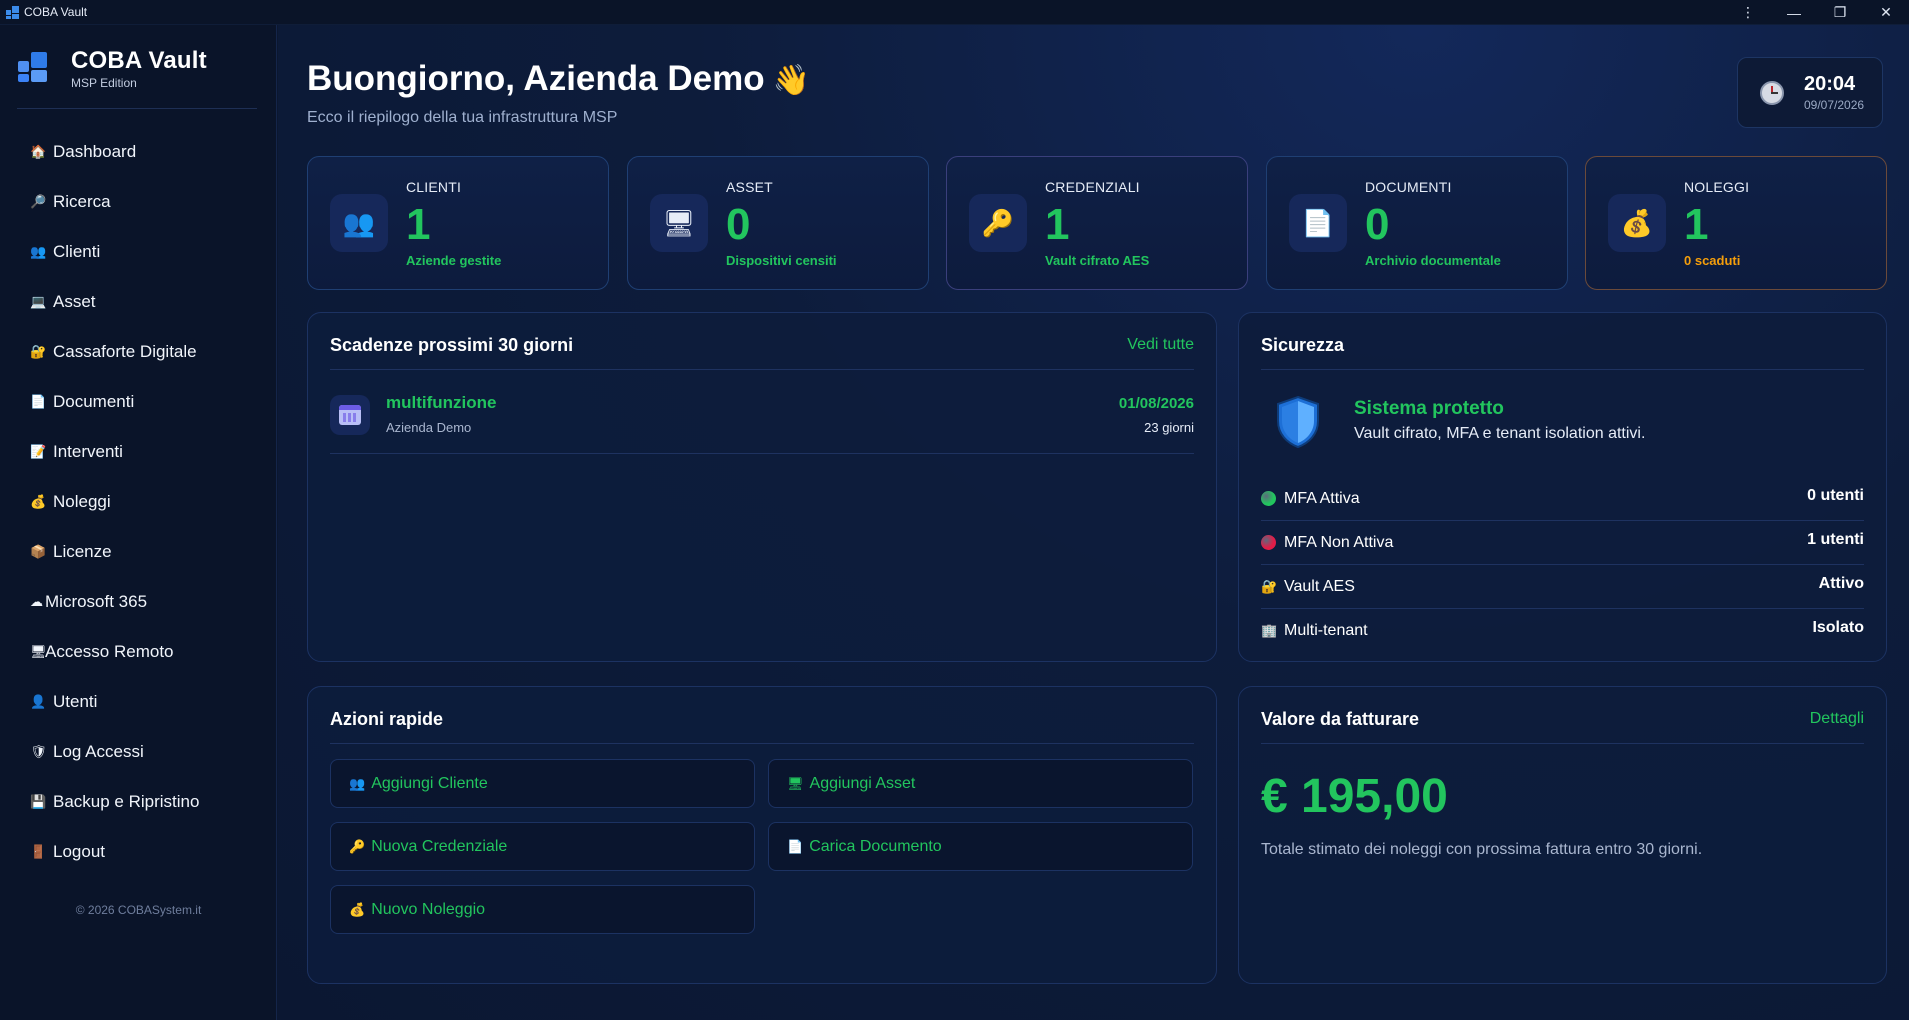 The width and height of the screenshot is (1909, 1020). I want to click on brand: COBA Vault MSP Edition, so click(112, 68).